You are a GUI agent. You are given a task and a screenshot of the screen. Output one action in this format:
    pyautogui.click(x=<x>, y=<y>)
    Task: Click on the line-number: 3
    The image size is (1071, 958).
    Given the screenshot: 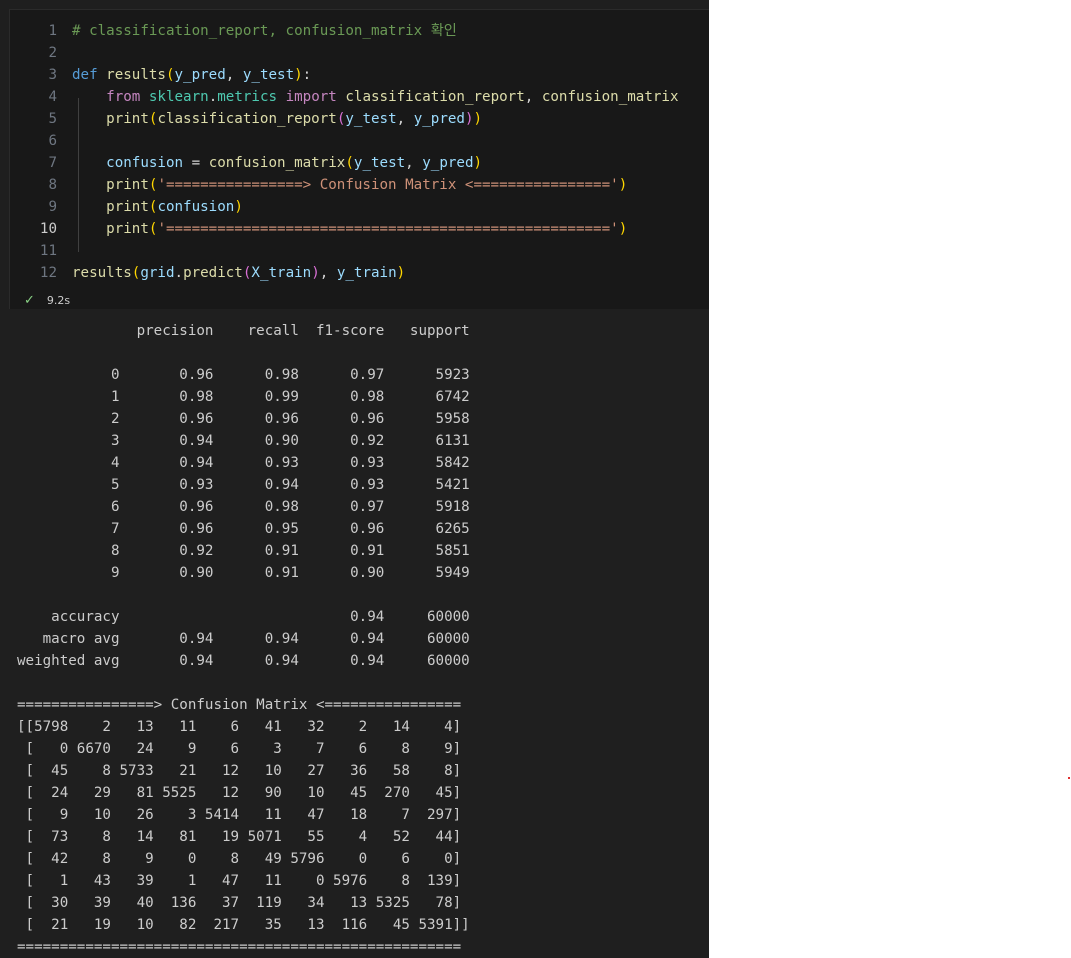 What is the action you would take?
    pyautogui.click(x=52, y=75)
    